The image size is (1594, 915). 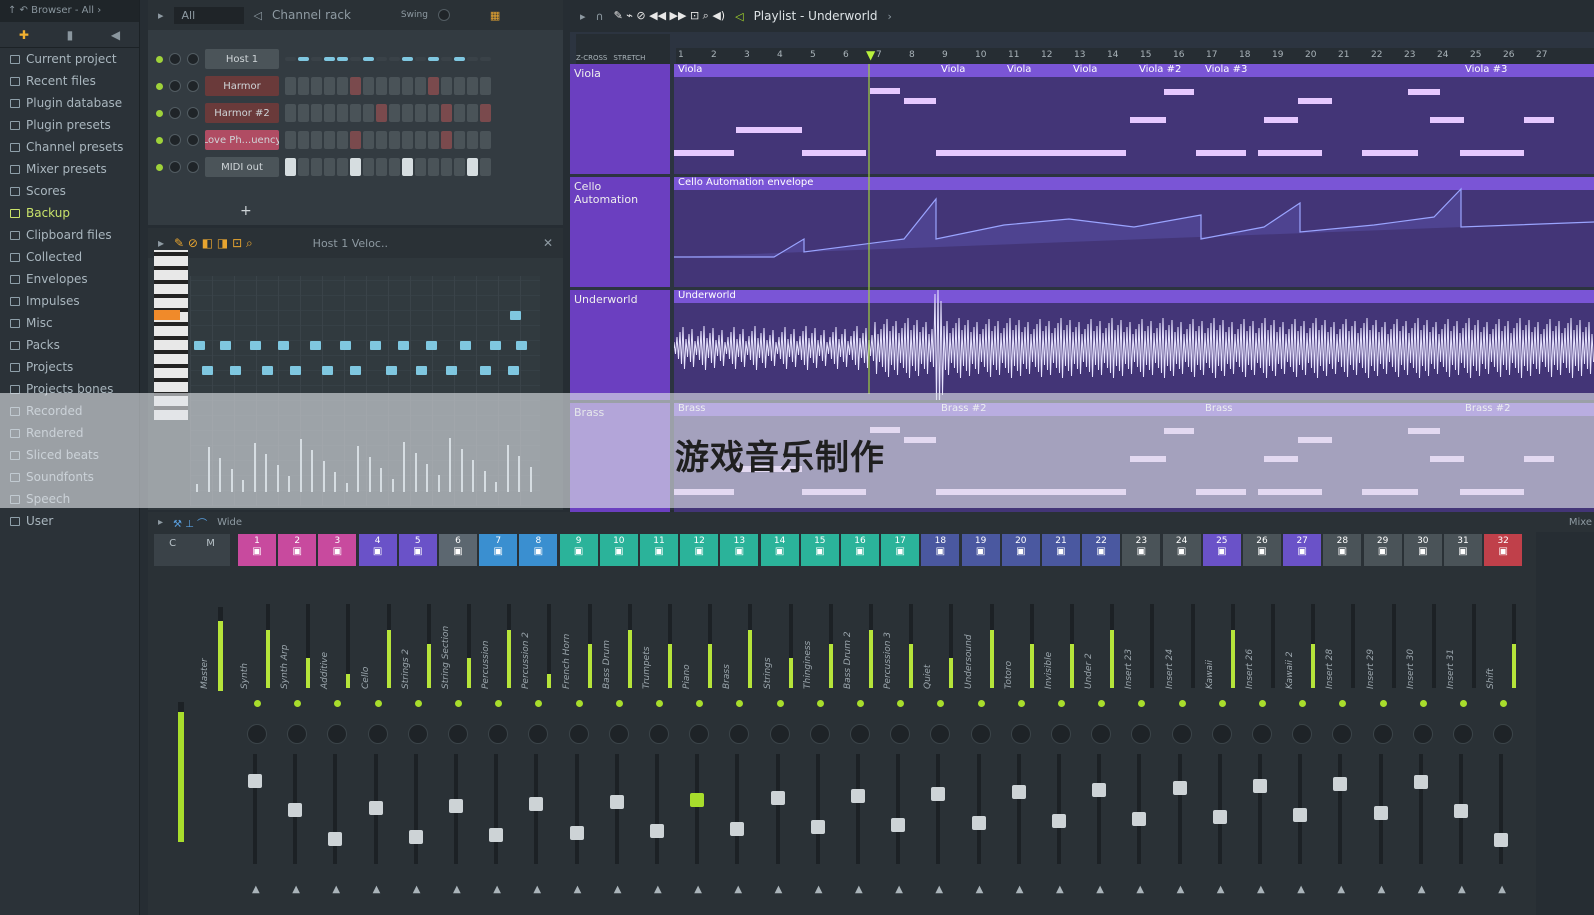 I want to click on insert-header: 11 ▣, so click(x=659, y=550).